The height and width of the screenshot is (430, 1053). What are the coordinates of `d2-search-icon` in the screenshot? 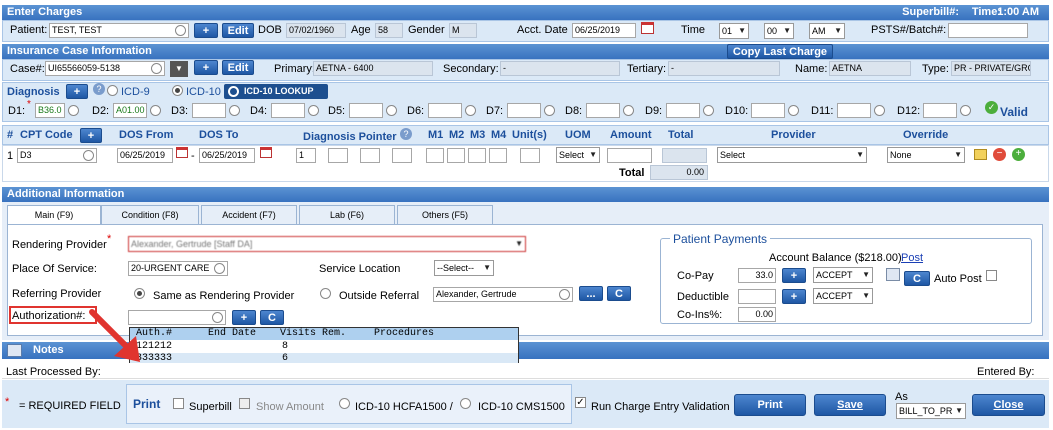 It's located at (155, 110).